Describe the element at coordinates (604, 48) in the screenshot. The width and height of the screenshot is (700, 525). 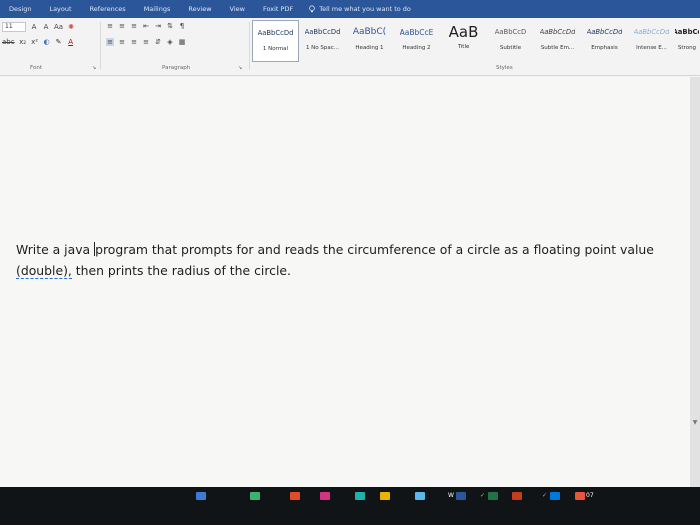
I see `style-name: Emphasis` at that location.